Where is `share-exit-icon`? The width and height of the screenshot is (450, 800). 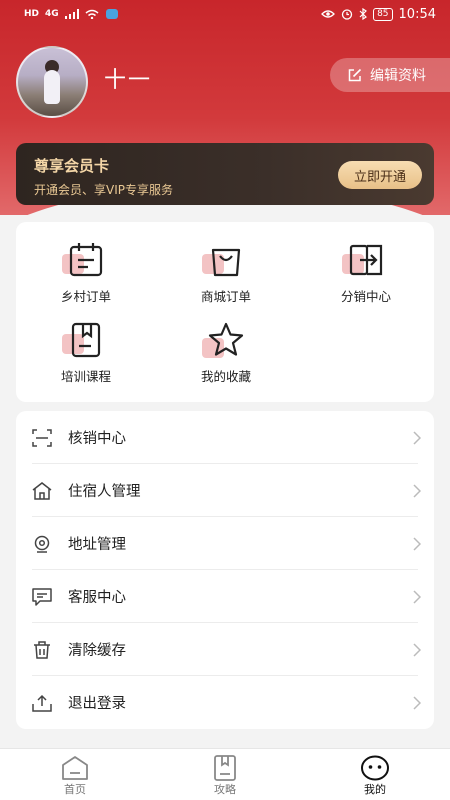
share-exit-icon is located at coordinates (366, 260).